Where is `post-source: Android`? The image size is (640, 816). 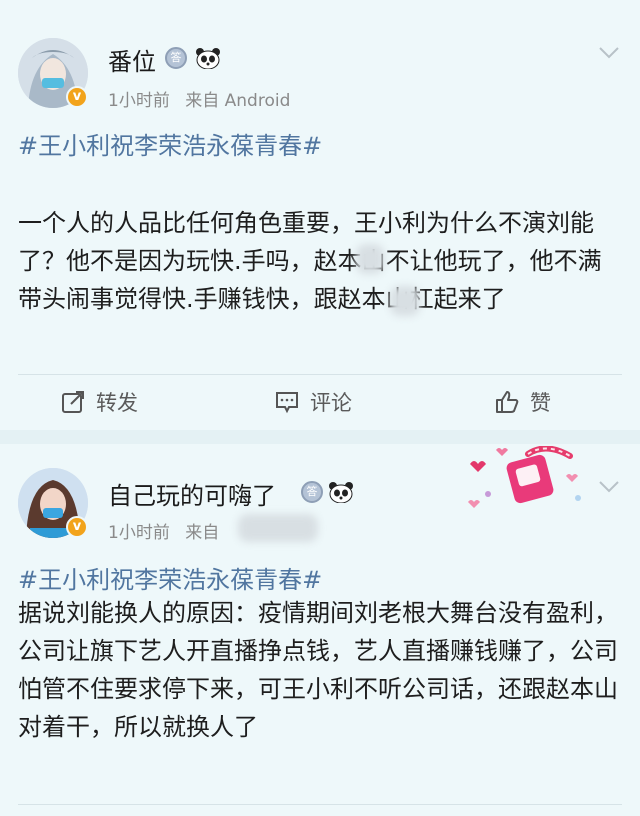
post-source: Android is located at coordinates (258, 101).